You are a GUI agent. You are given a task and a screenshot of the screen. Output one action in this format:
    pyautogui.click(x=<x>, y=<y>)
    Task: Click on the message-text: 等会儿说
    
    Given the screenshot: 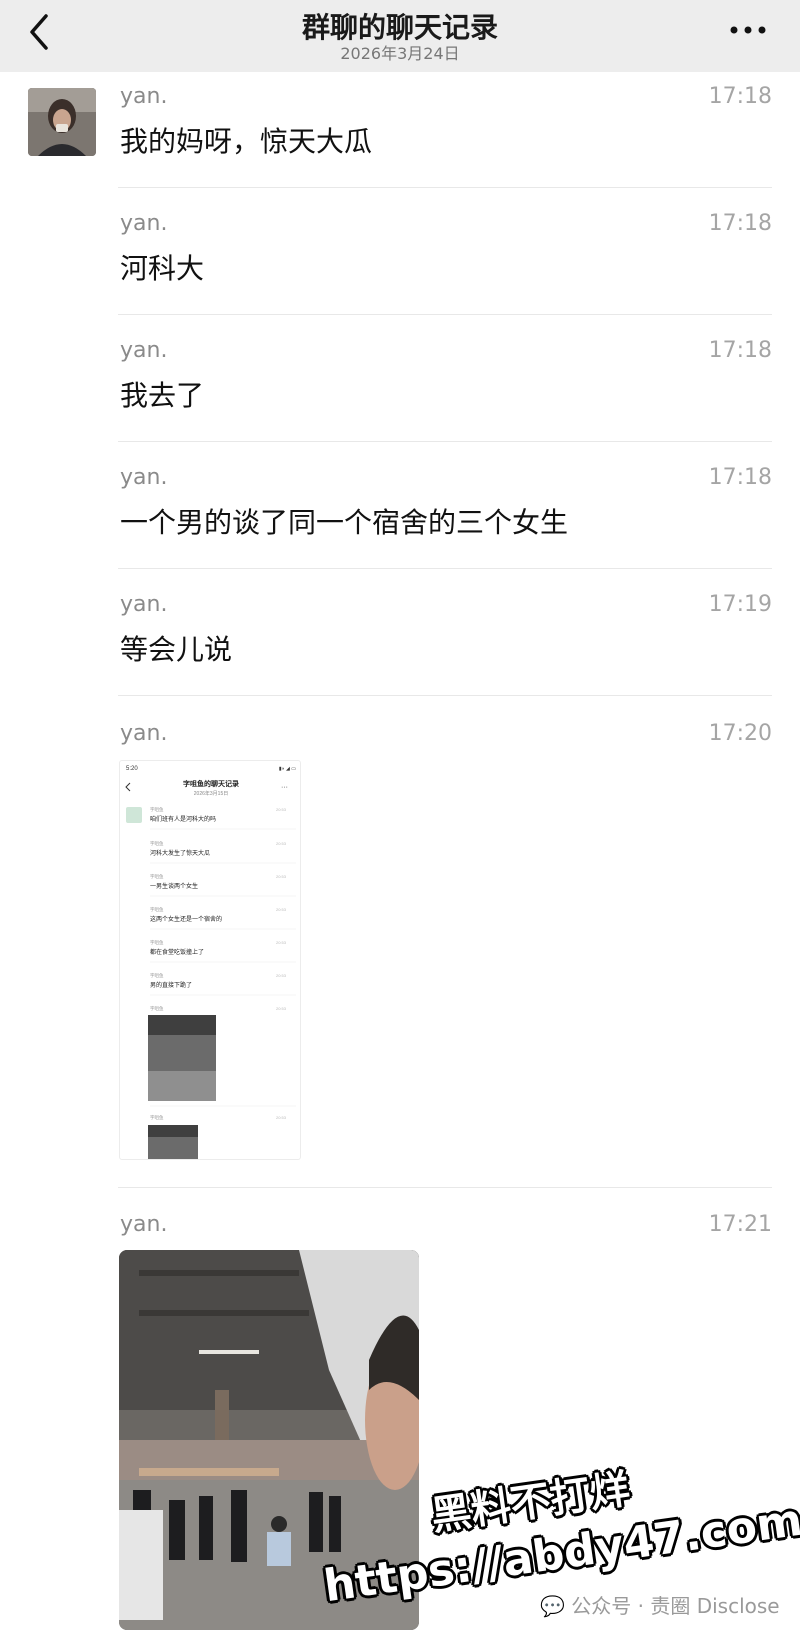 What is the action you would take?
    pyautogui.click(x=176, y=648)
    